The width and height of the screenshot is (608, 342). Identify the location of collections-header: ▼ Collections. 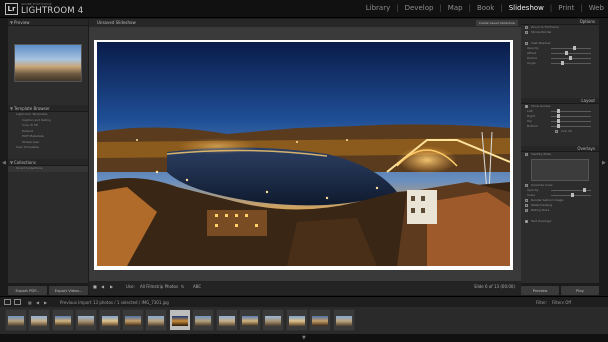
(48, 162).